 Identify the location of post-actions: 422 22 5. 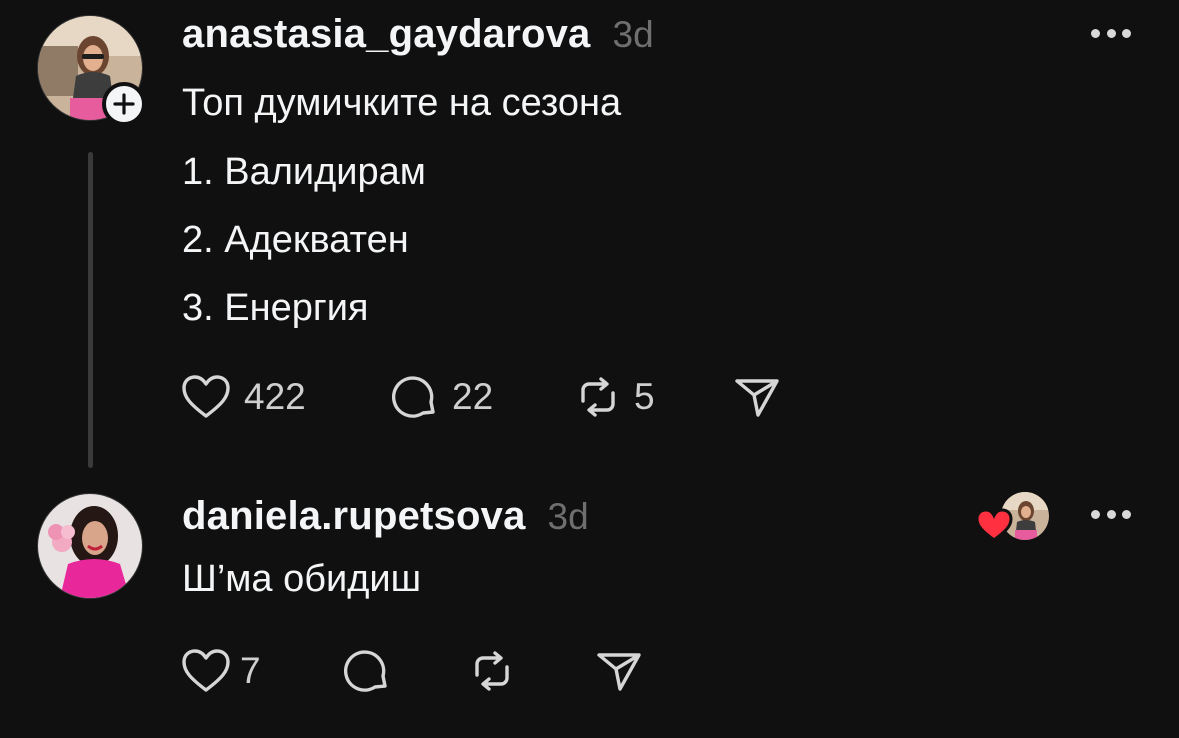
(481, 397).